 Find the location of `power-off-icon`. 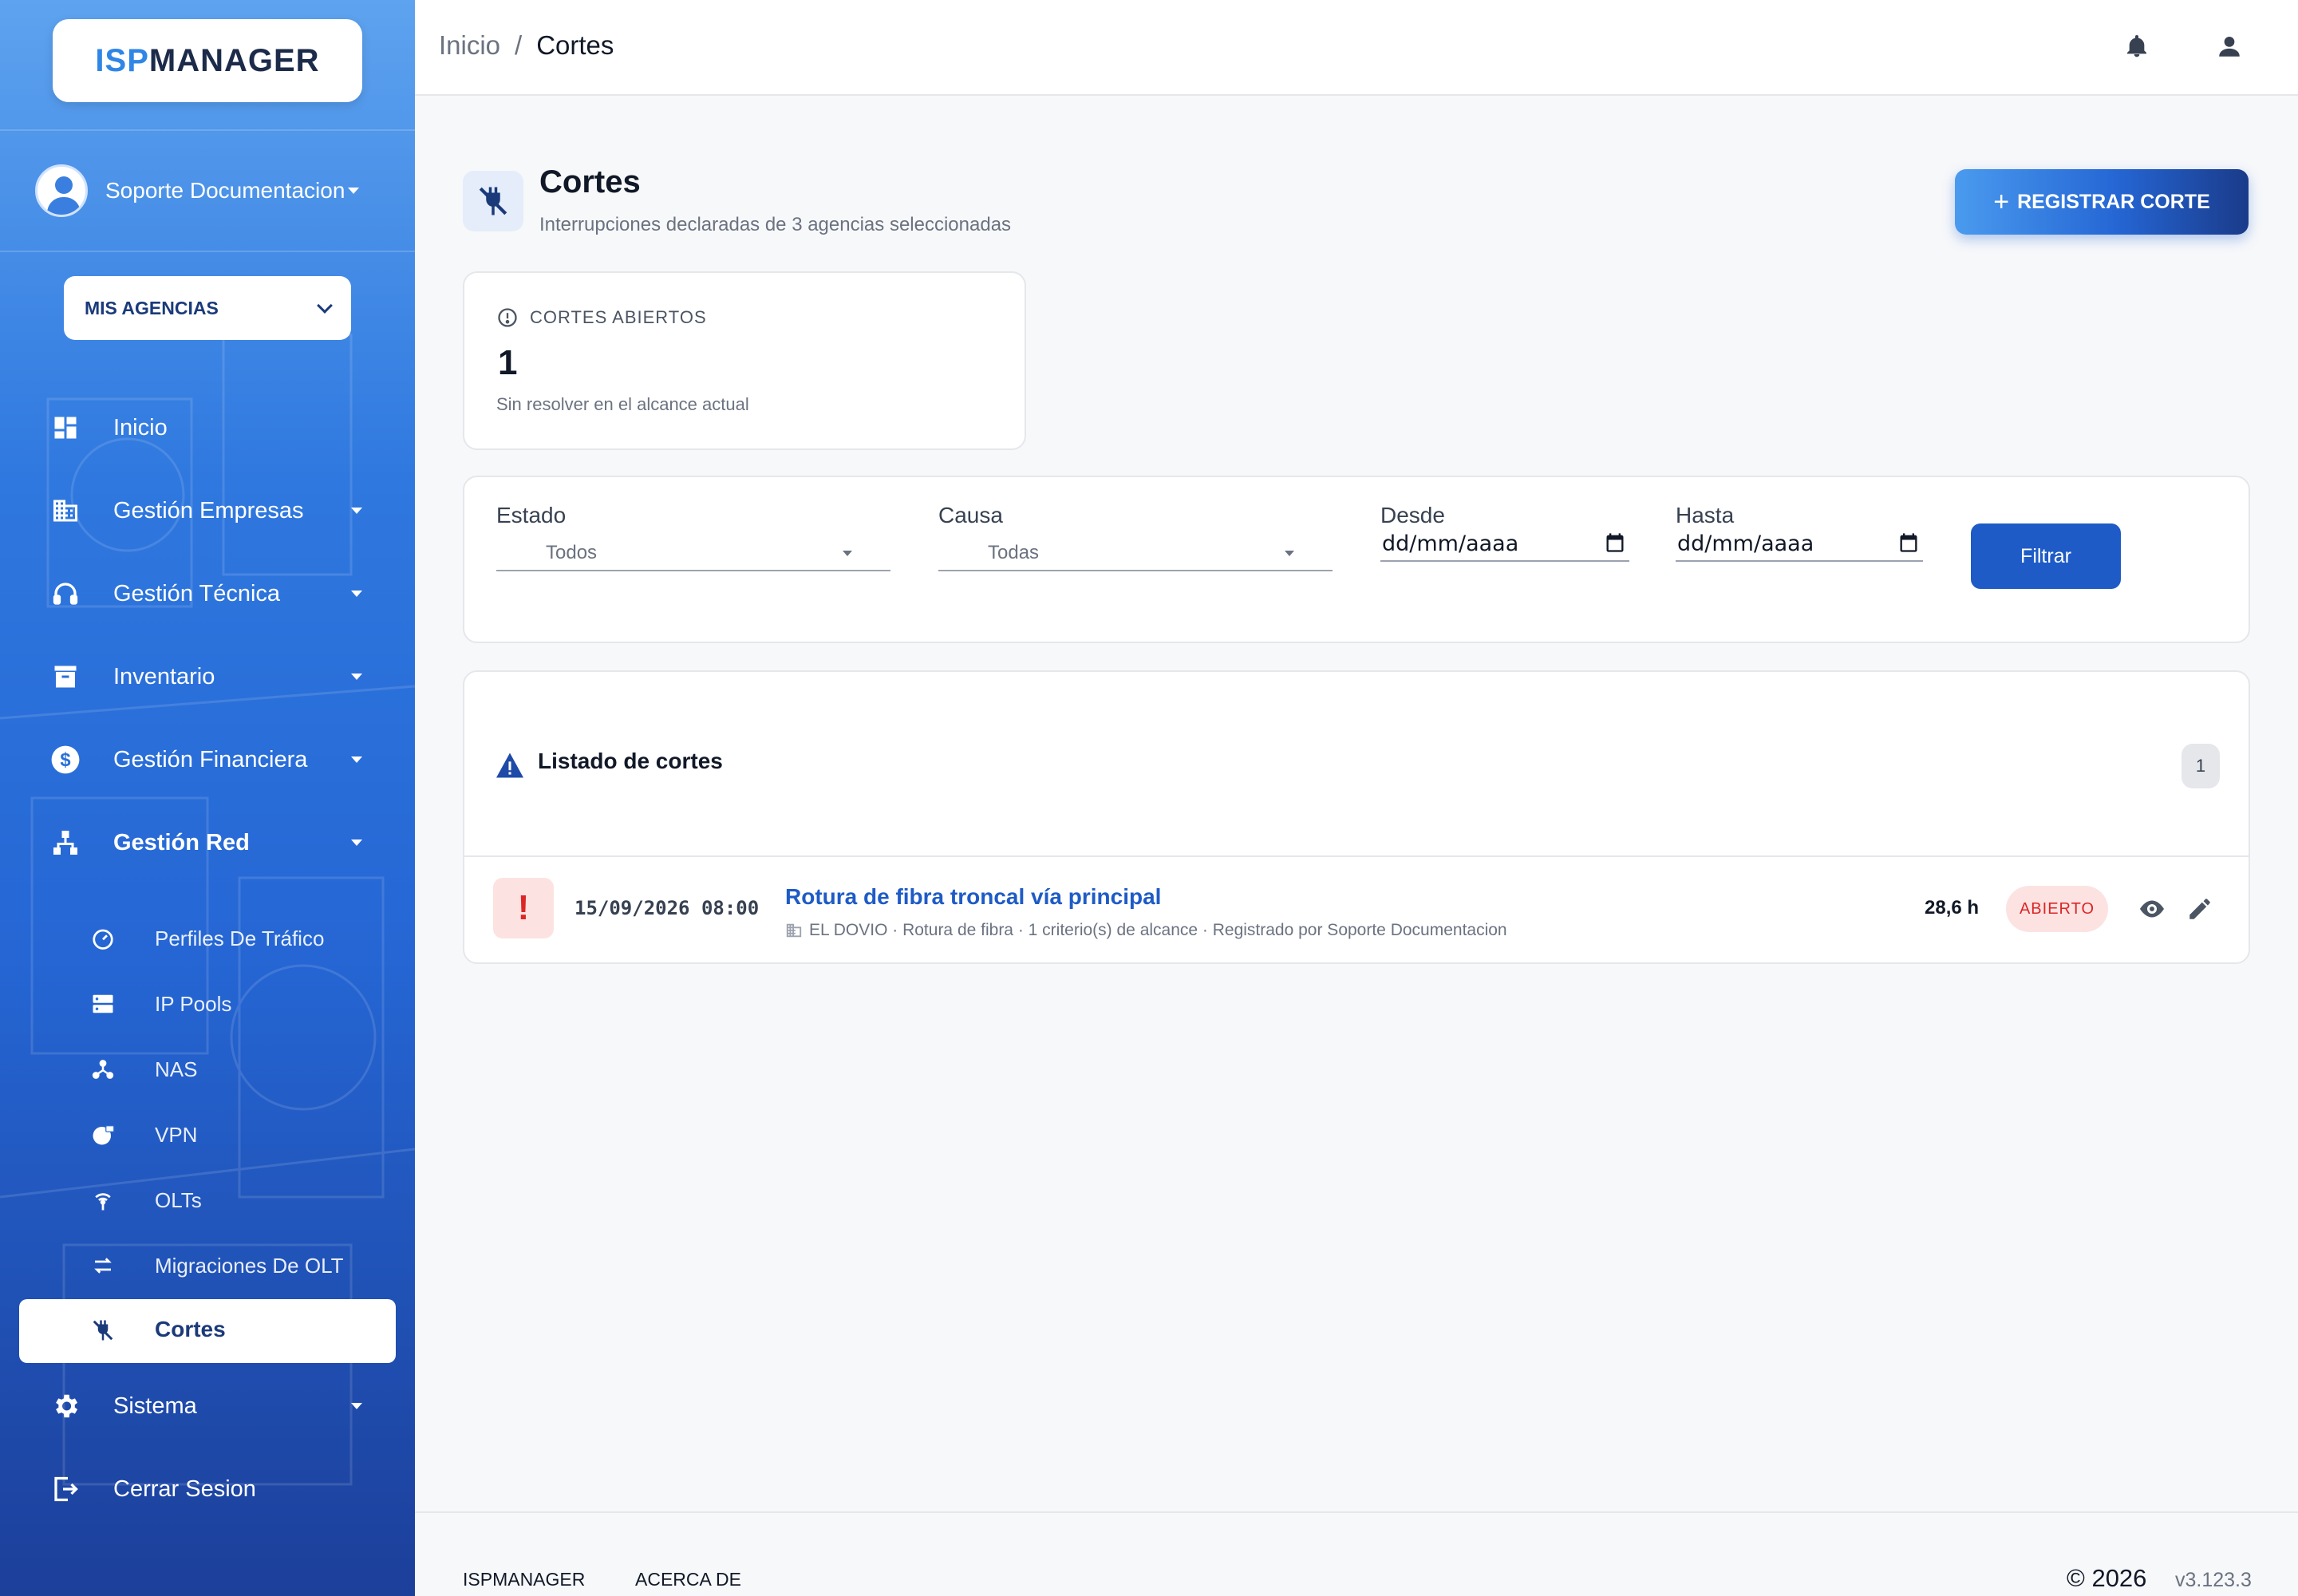

power-off-icon is located at coordinates (493, 201).